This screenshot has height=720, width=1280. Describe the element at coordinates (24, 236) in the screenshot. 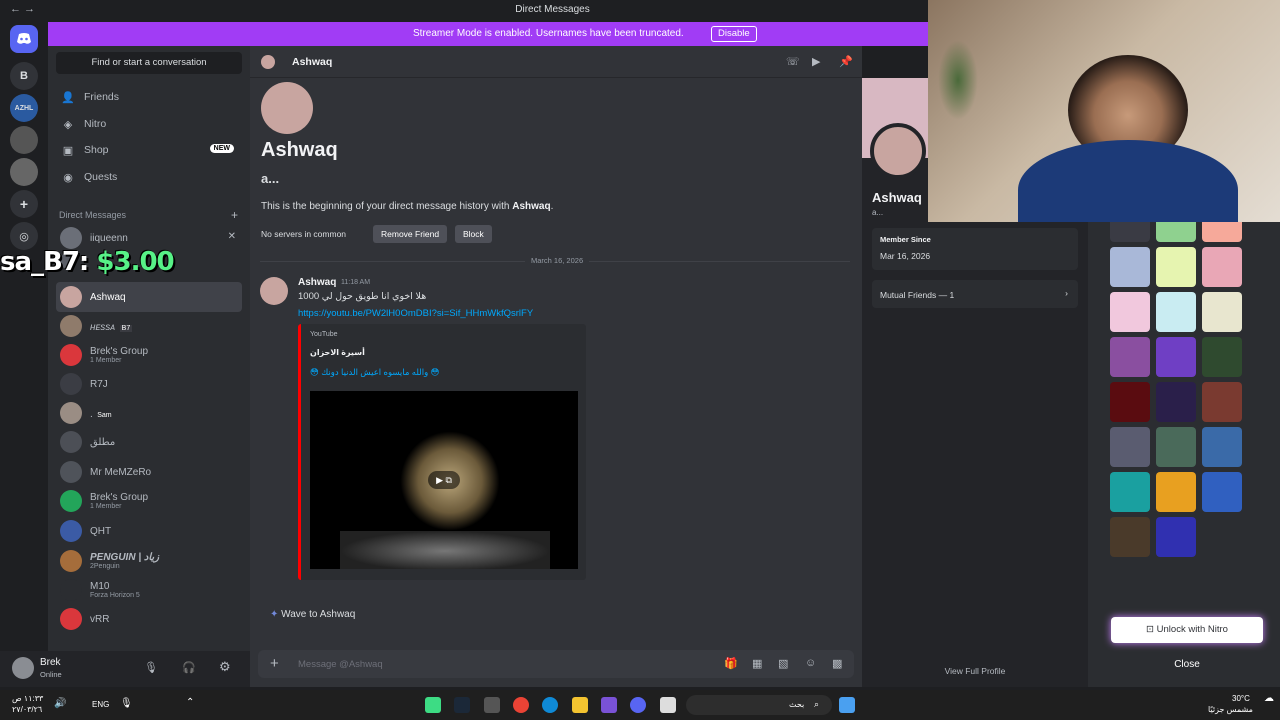

I see `explore-icon: ◎` at that location.